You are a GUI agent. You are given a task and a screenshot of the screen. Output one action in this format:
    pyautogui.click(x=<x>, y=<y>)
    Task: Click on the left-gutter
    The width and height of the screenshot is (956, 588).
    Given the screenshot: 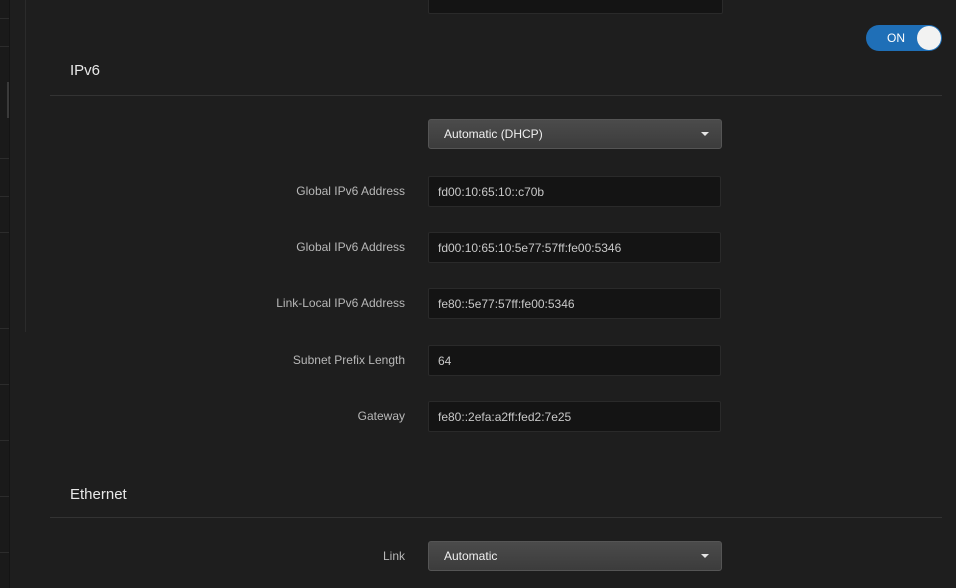 What is the action you would take?
    pyautogui.click(x=5, y=294)
    